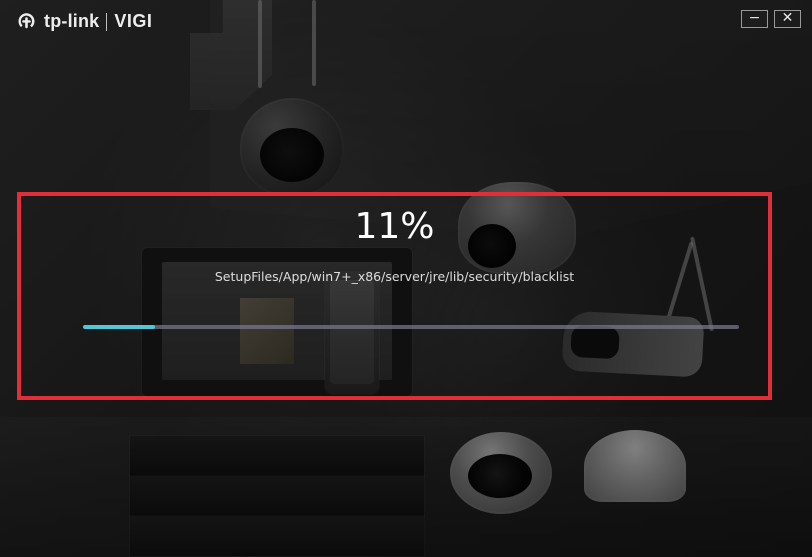 The width and height of the screenshot is (812, 557). I want to click on product-name: VIGI, so click(133, 21).